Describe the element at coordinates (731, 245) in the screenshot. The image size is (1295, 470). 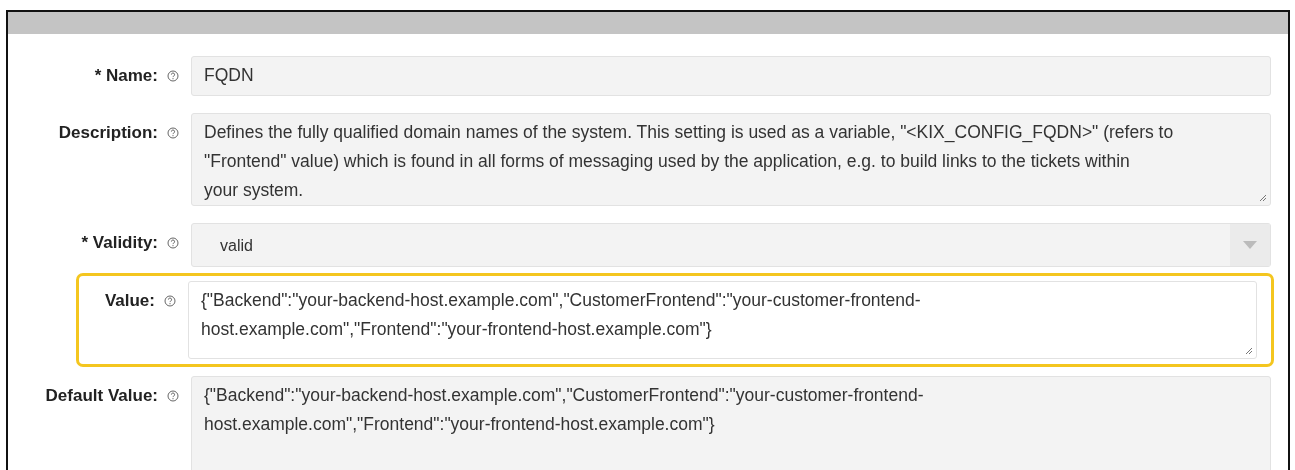
I see `select-field: valid` at that location.